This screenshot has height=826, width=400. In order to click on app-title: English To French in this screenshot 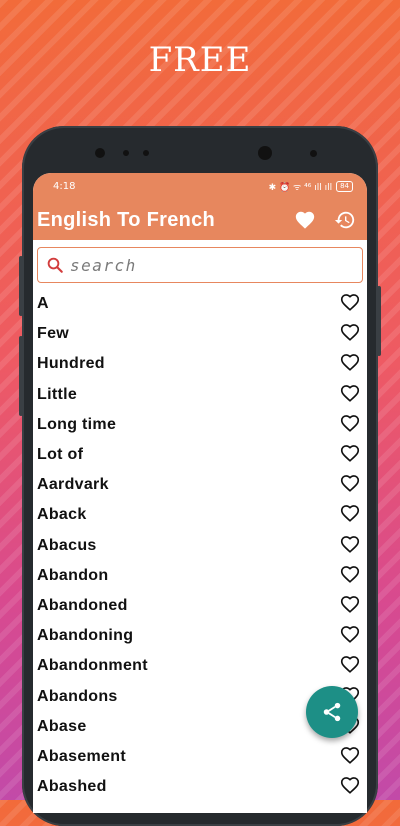, I will do `click(126, 219)`.